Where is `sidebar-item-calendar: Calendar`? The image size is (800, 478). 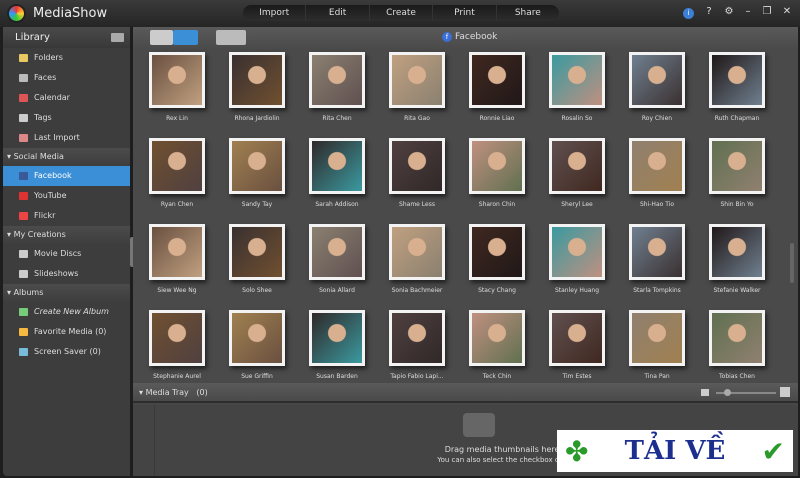 sidebar-item-calendar: Calendar is located at coordinates (66, 98).